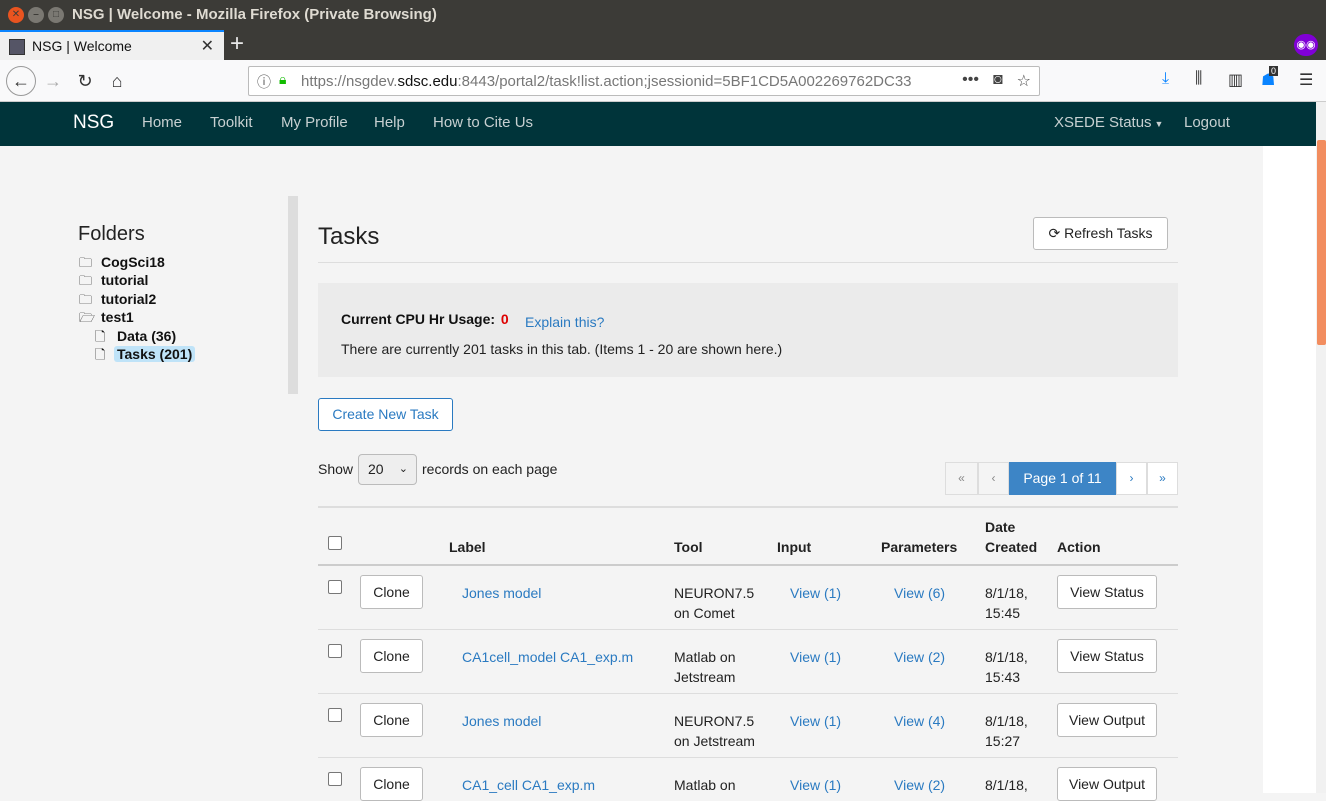 The image size is (1326, 801). Describe the element at coordinates (155, 354) in the screenshot. I see `subfolder-label: Tasks (201)` at that location.